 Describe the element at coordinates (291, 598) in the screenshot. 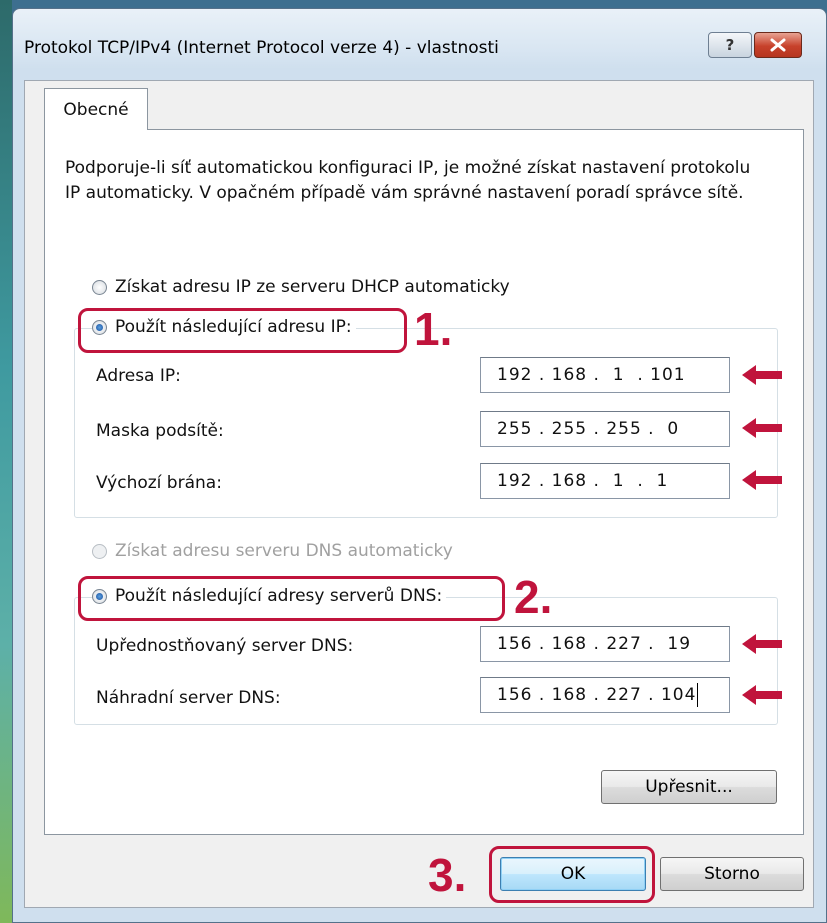

I see `highlight-box-step2` at that location.